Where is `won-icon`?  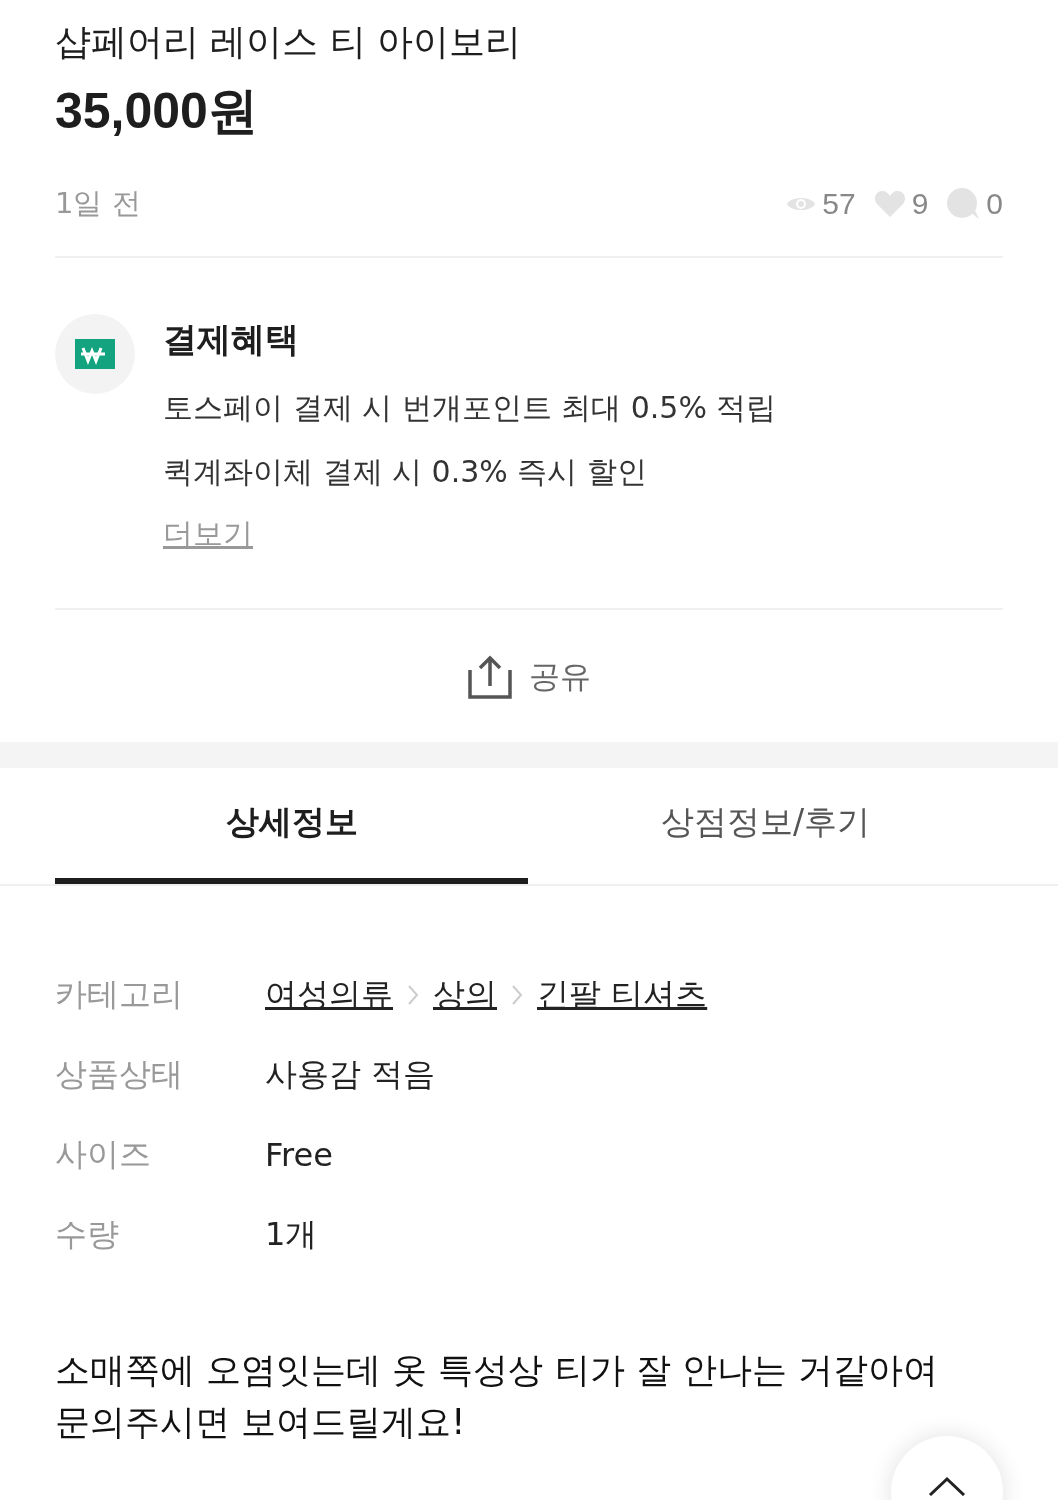
won-icon is located at coordinates (95, 354).